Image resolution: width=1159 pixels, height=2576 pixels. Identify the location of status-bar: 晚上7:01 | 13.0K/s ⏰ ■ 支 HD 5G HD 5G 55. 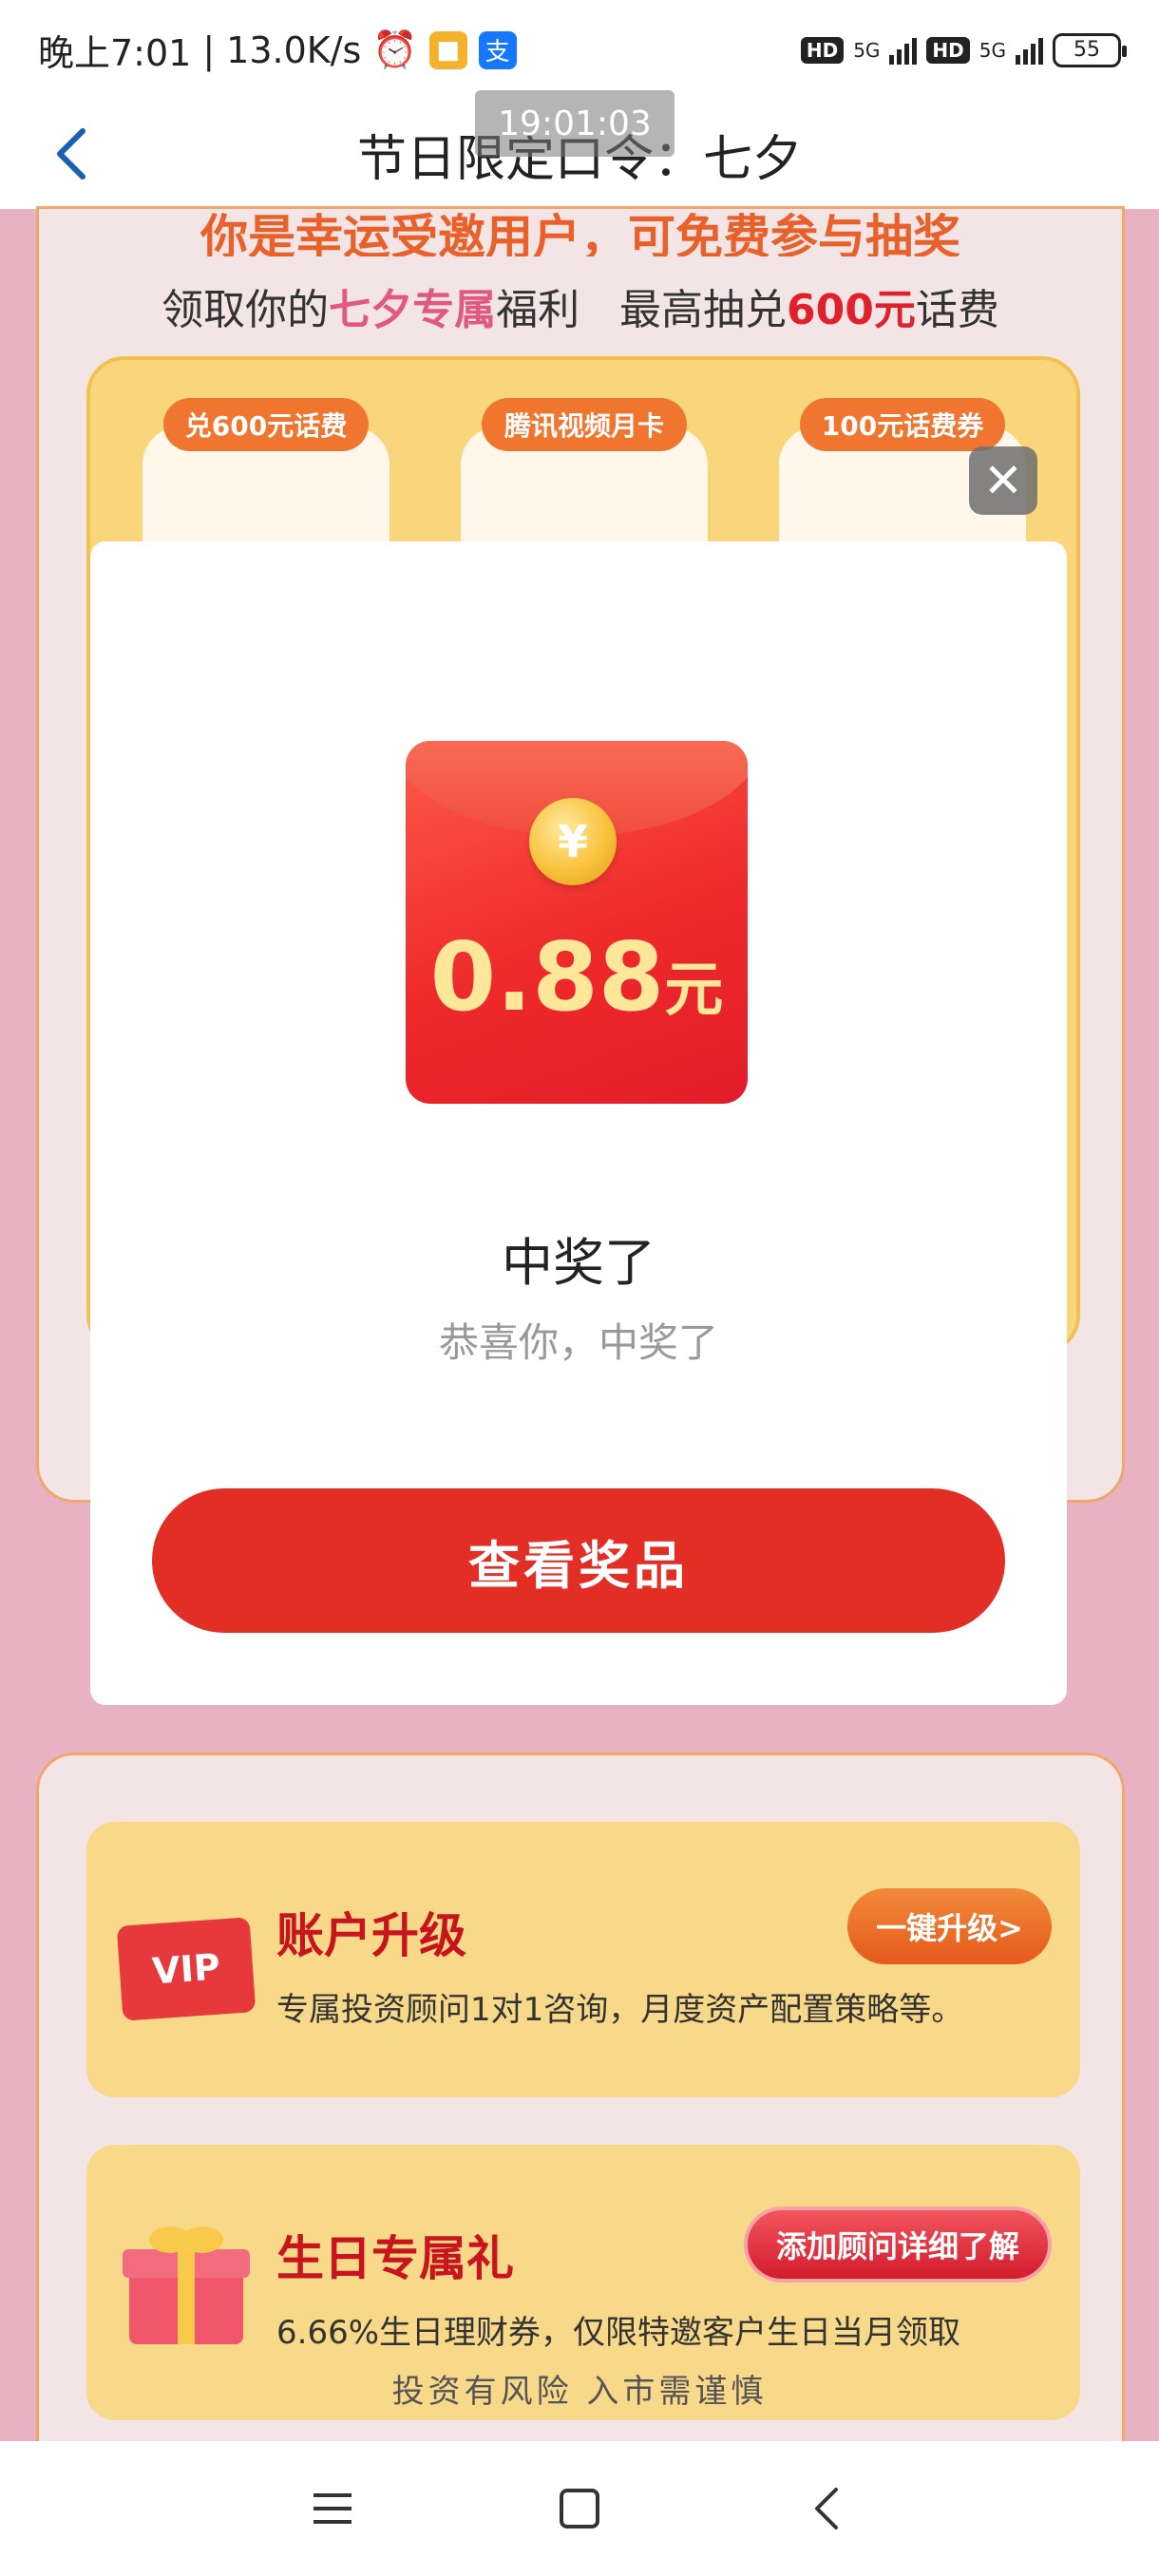
(579, 50).